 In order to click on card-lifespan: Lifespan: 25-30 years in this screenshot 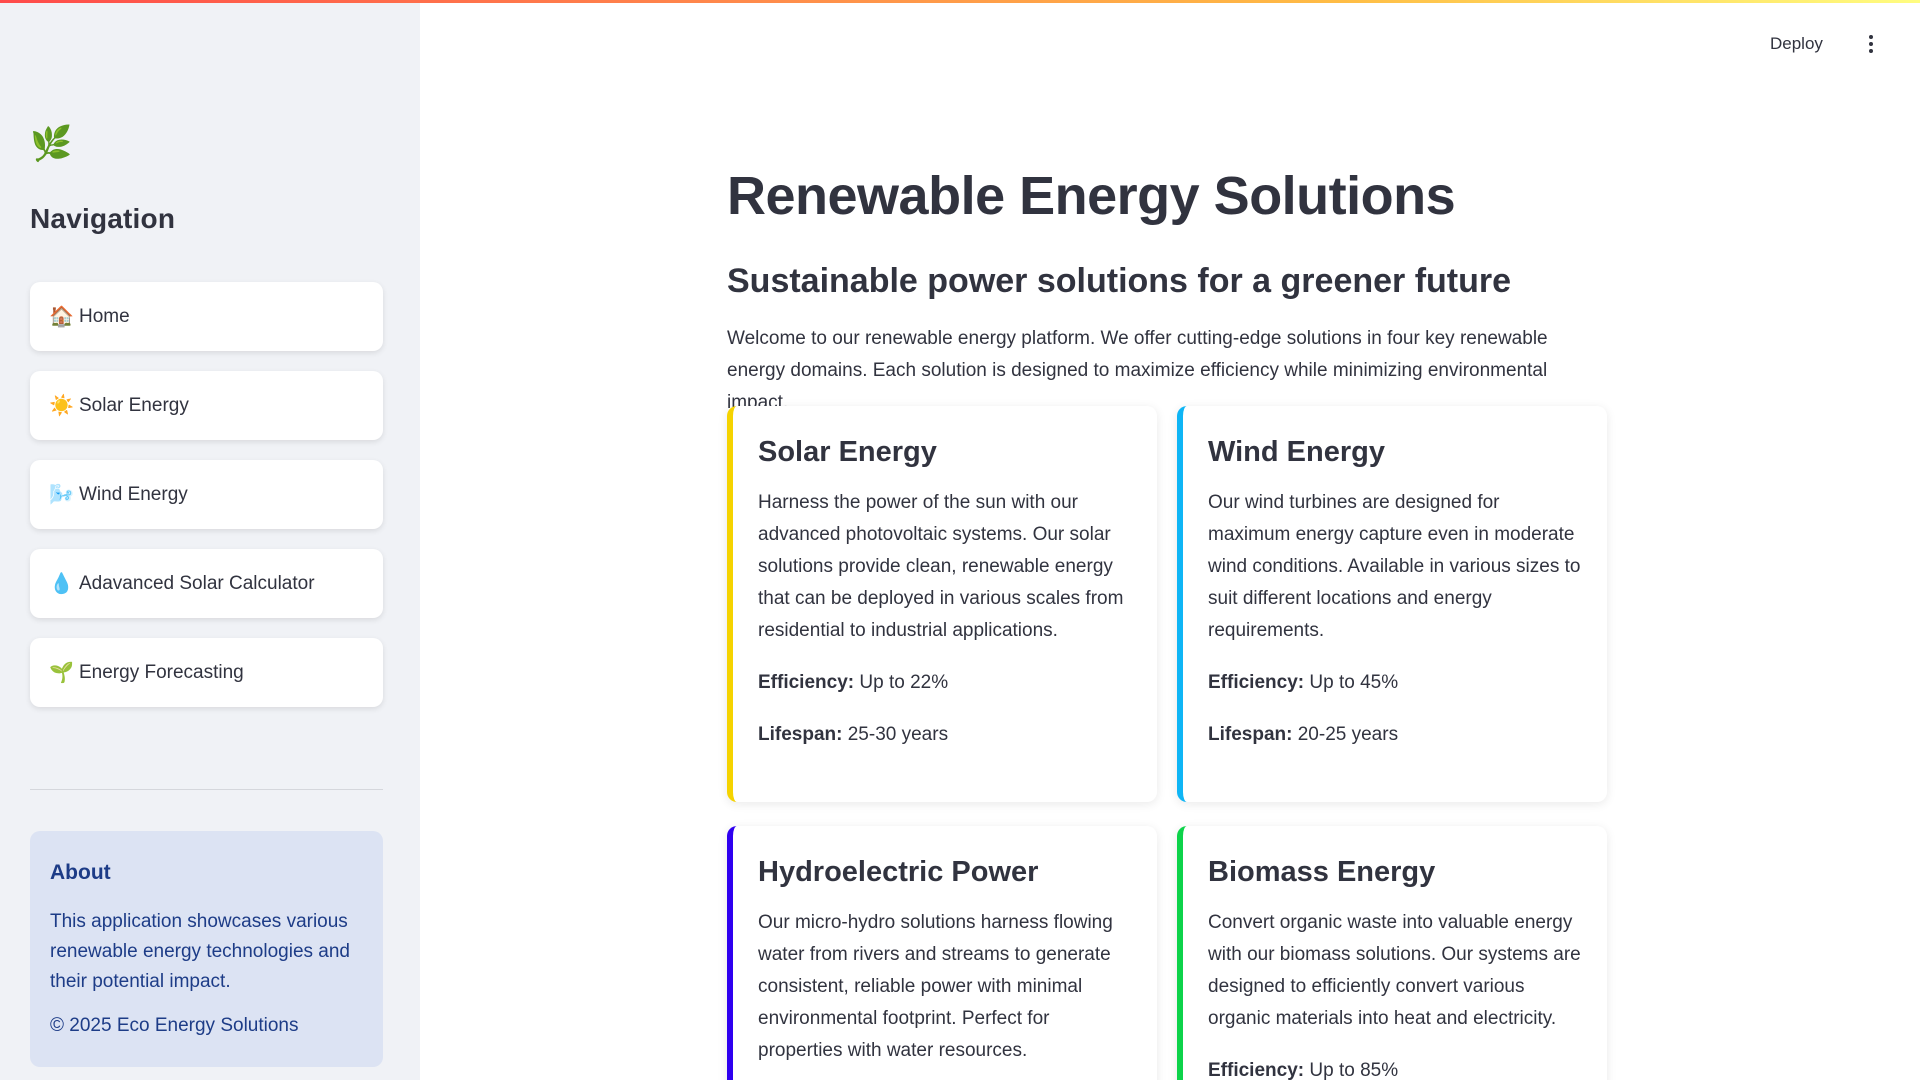, I will do `click(945, 735)`.